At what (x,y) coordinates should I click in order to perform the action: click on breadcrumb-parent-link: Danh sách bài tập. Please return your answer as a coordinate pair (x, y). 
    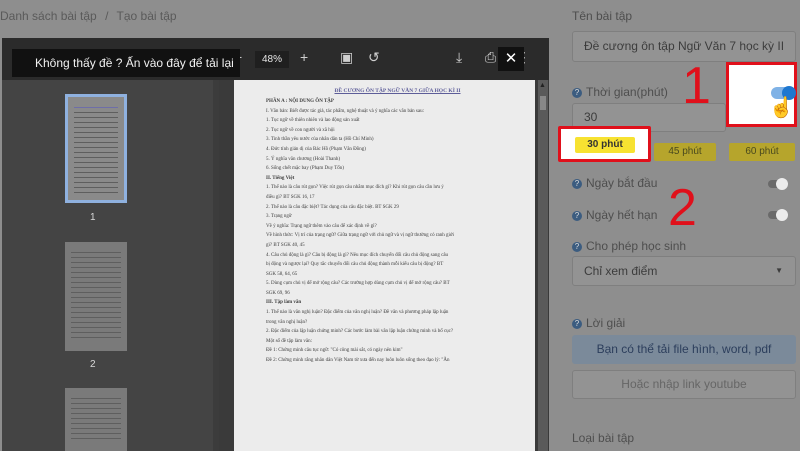
    Looking at the image, I should click on (48, 16).